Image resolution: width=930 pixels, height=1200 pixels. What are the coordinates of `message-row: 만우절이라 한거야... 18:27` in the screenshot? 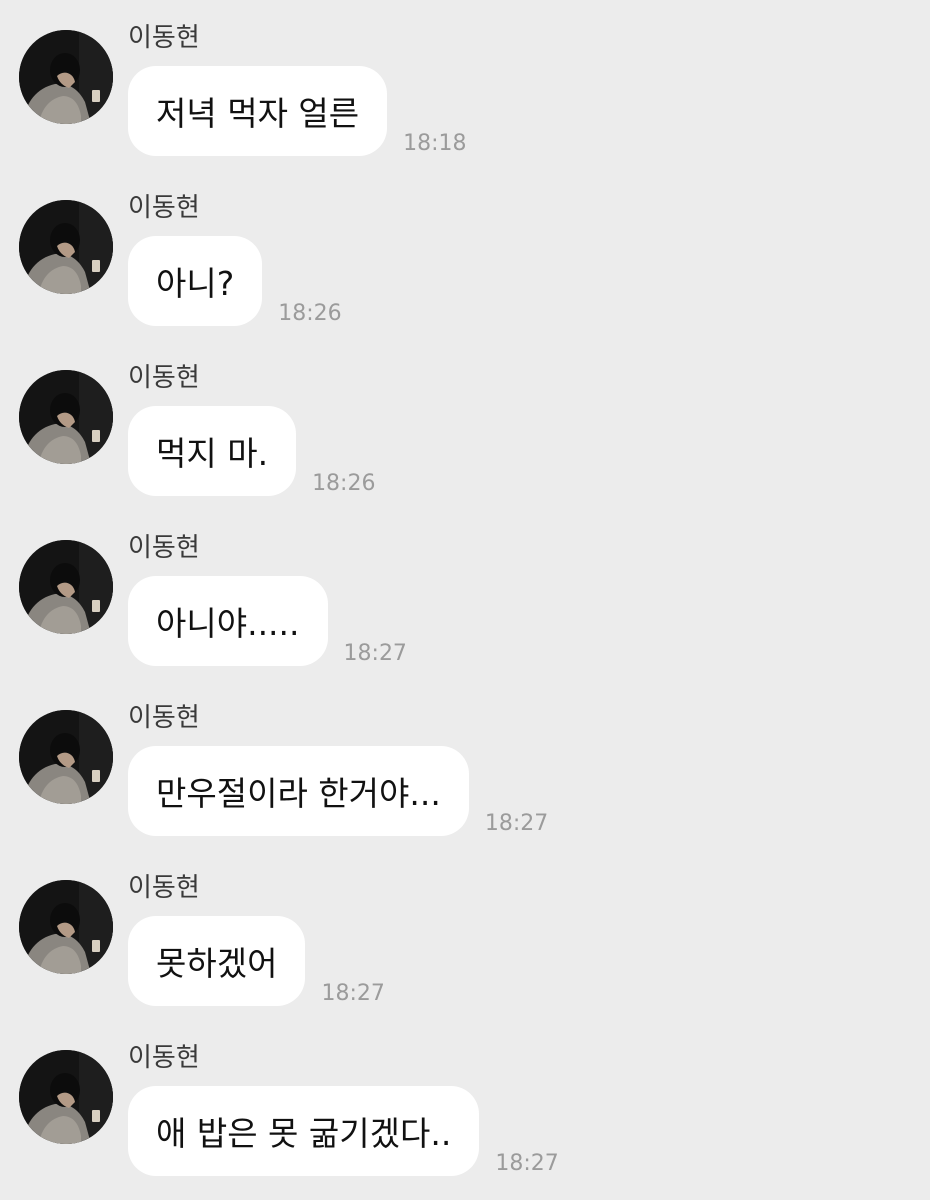 It's located at (338, 791).